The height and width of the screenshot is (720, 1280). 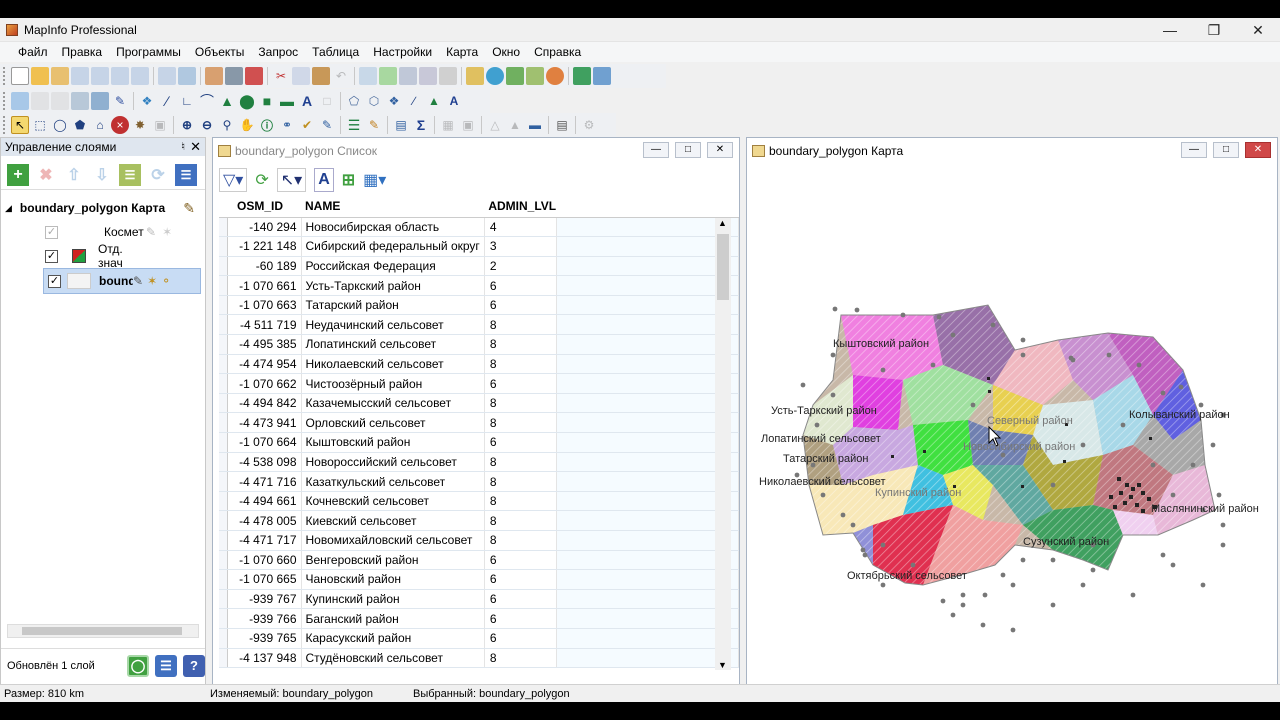 I want to click on cell-osm-id: -4 538 098, so click(x=264, y=462).